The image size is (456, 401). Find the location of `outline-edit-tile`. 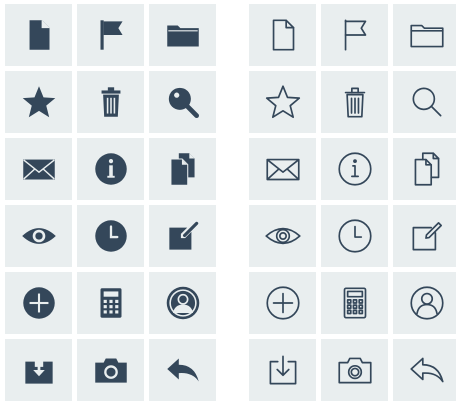

outline-edit-tile is located at coordinates (424, 236).